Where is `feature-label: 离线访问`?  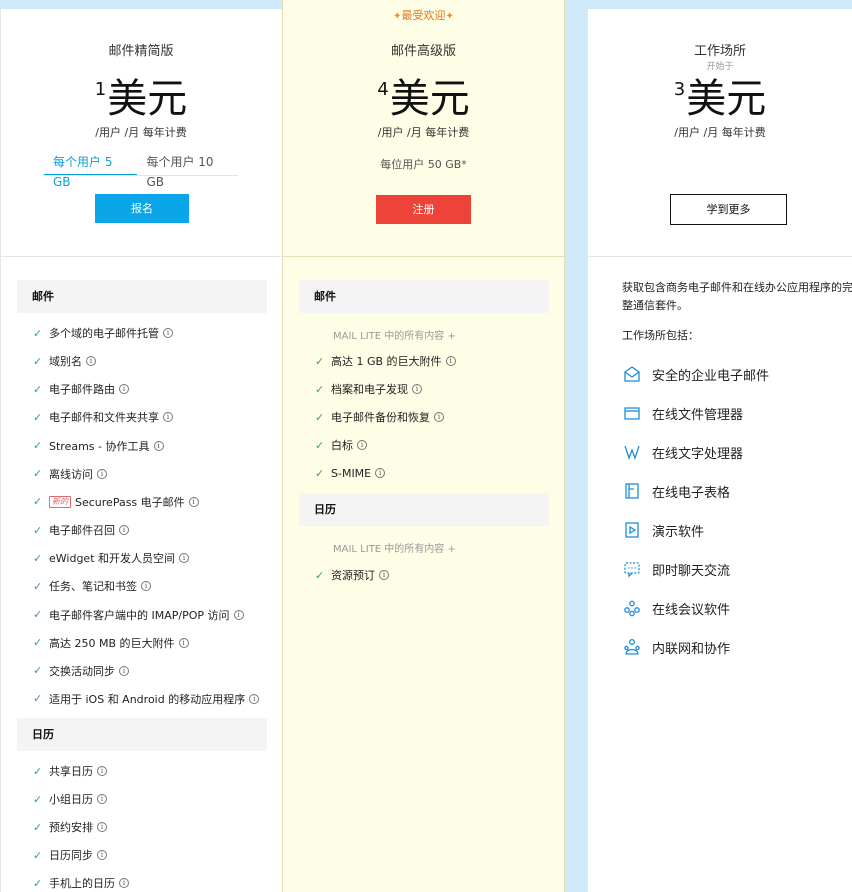 feature-label: 离线访问 is located at coordinates (71, 474).